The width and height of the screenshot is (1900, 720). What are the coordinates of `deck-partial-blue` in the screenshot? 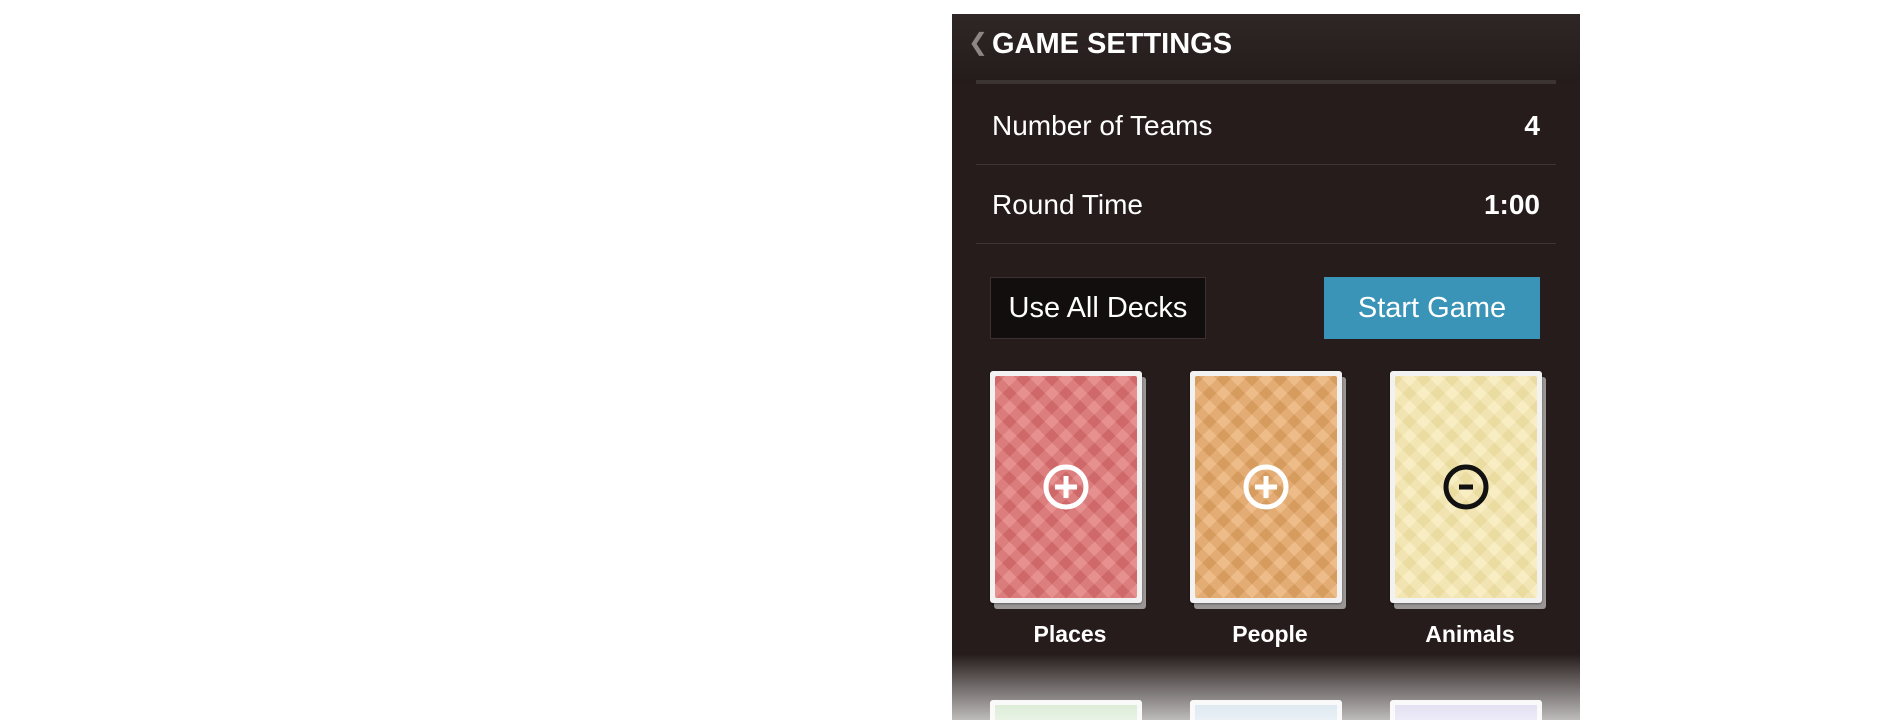 It's located at (1270, 710).